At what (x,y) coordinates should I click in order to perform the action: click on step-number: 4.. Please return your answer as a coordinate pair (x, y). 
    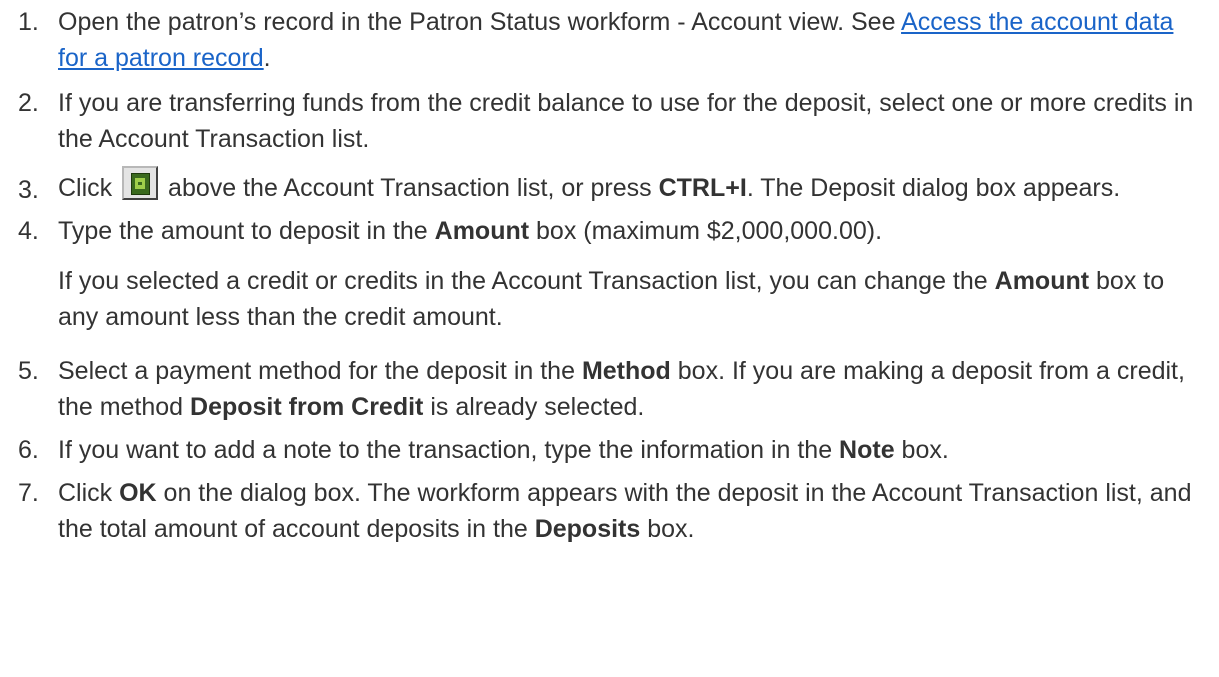
    Looking at the image, I should click on (28, 231).